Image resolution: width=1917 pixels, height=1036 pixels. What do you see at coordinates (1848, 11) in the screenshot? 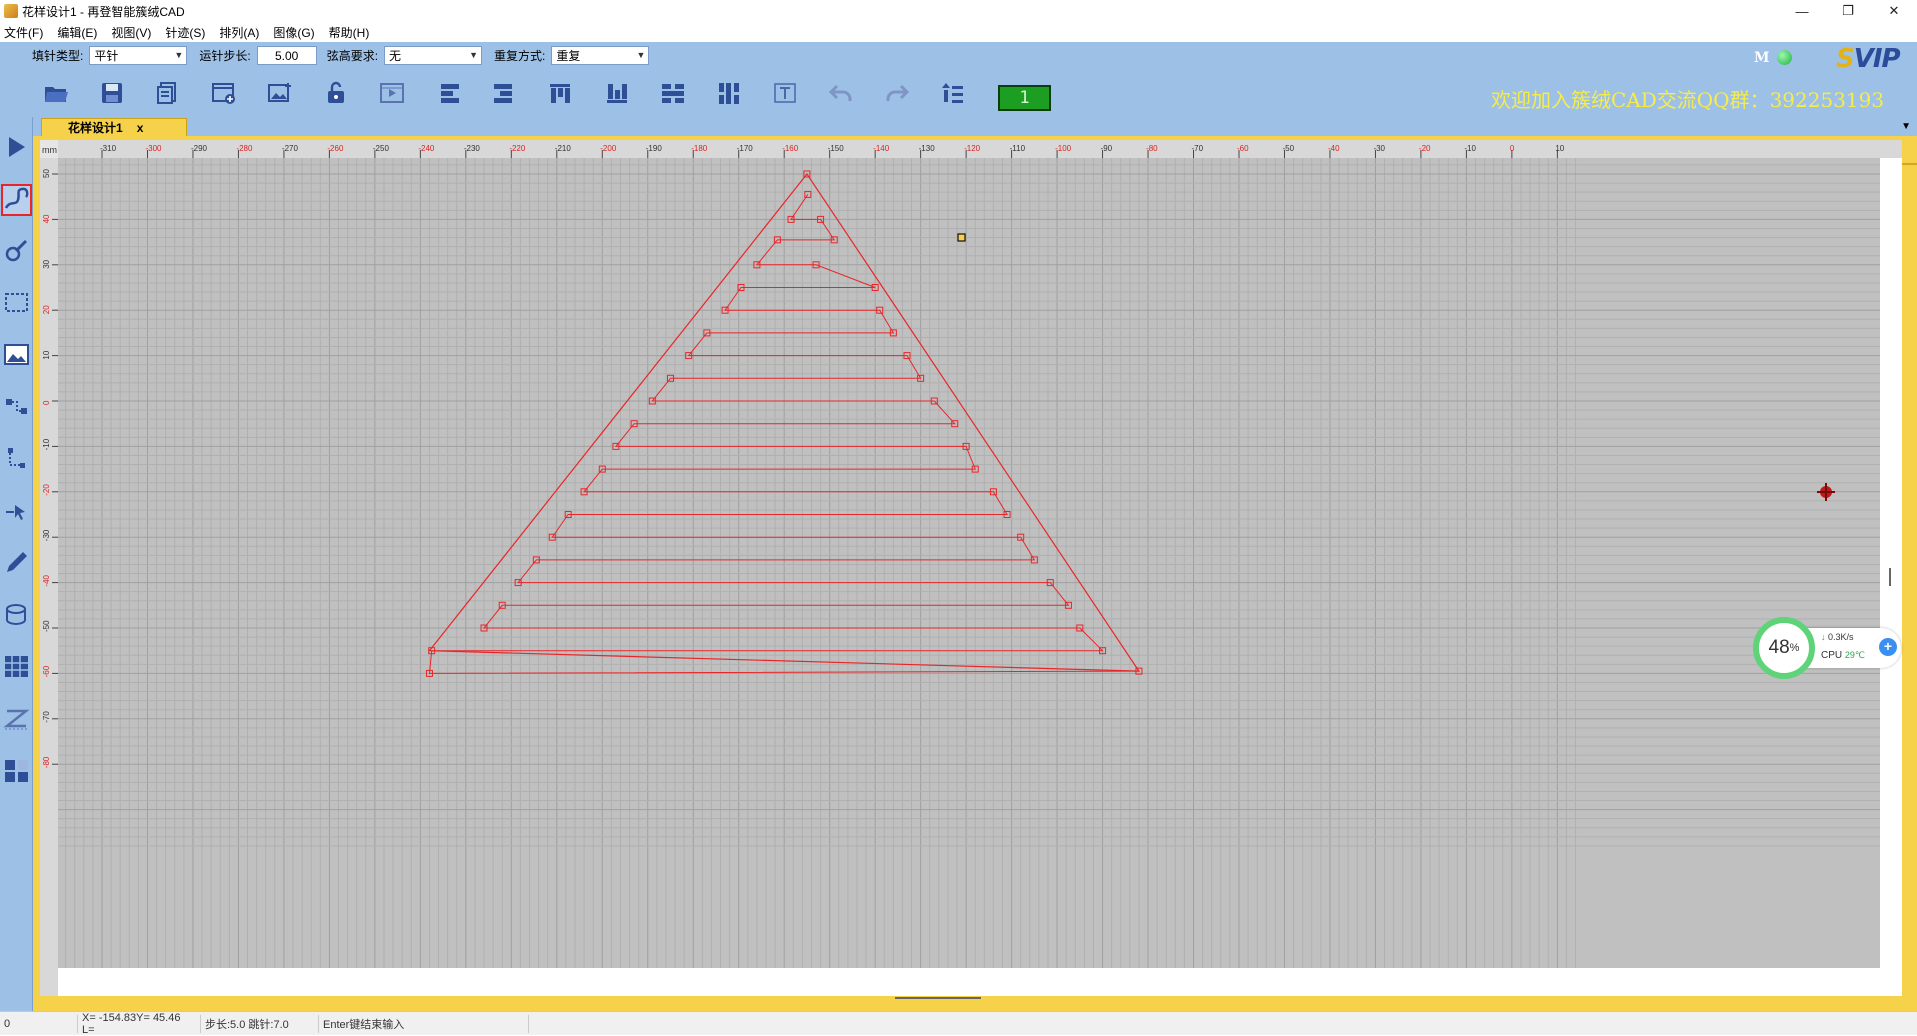
I see `maximize-button: ❐` at bounding box center [1848, 11].